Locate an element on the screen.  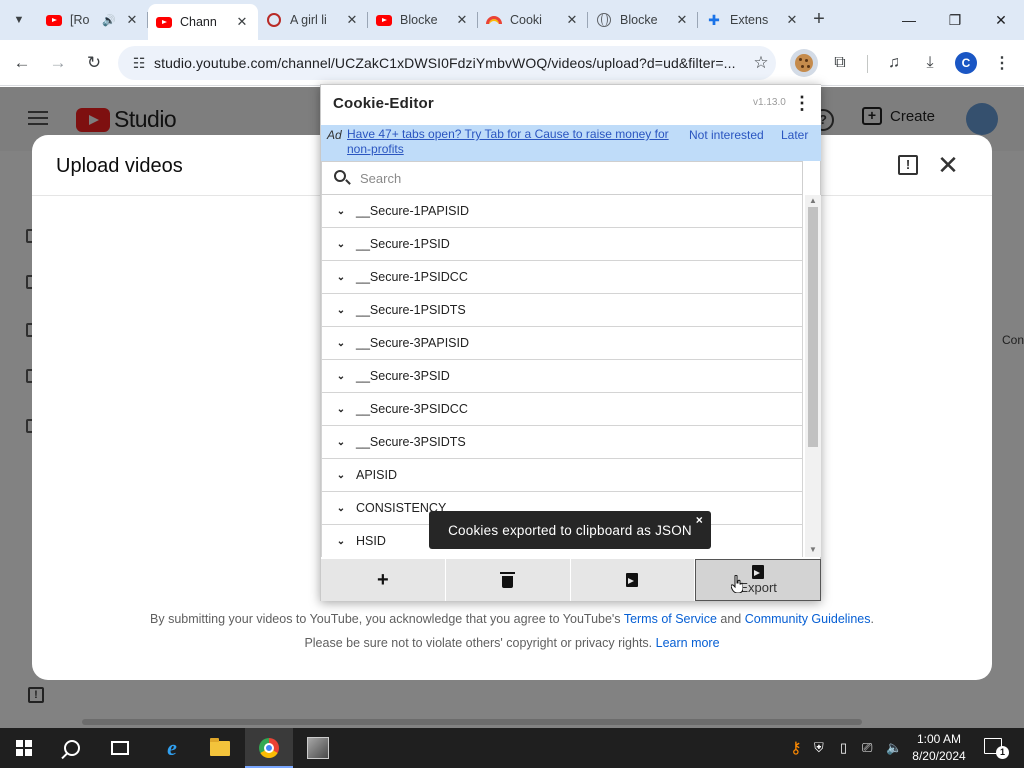
cookie-row: ⌄ APISID is located at coordinates (562, 475).